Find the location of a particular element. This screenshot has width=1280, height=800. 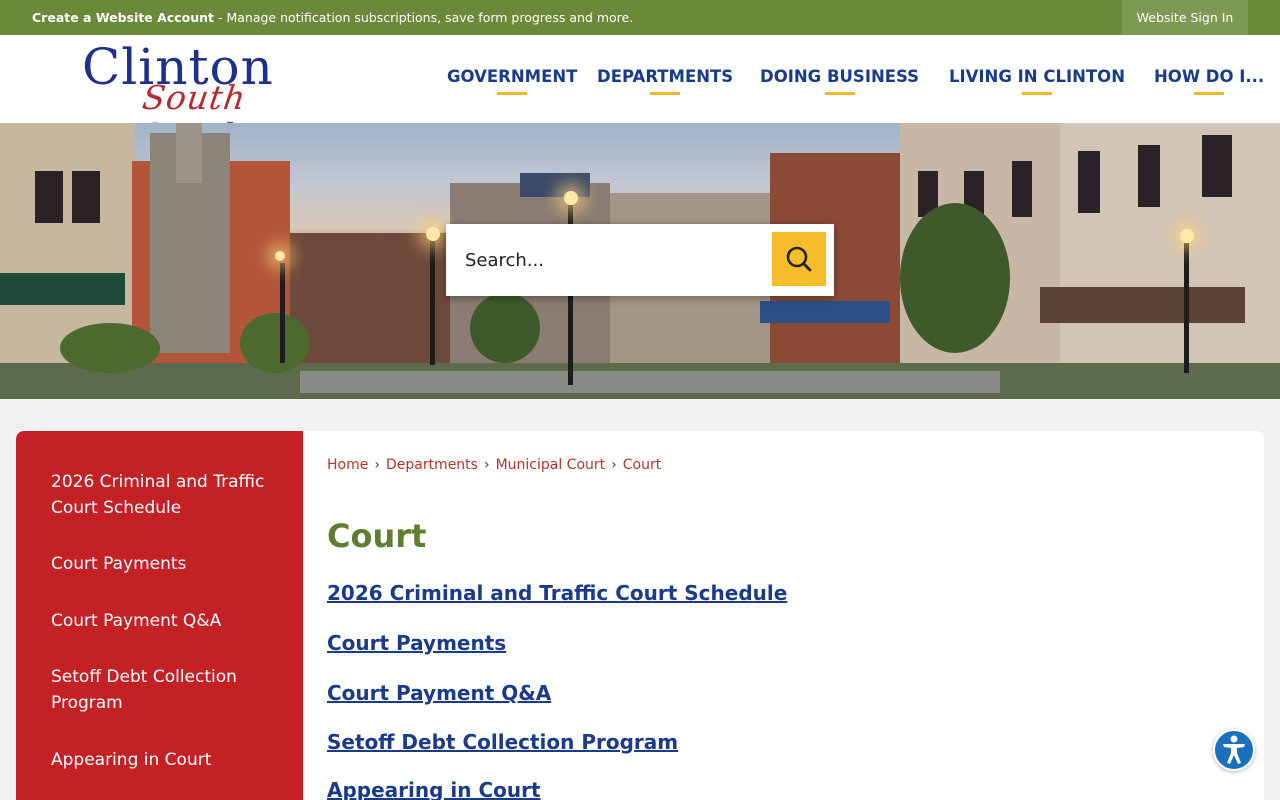

nav-label: GOVERNMENT is located at coordinates (512, 76).